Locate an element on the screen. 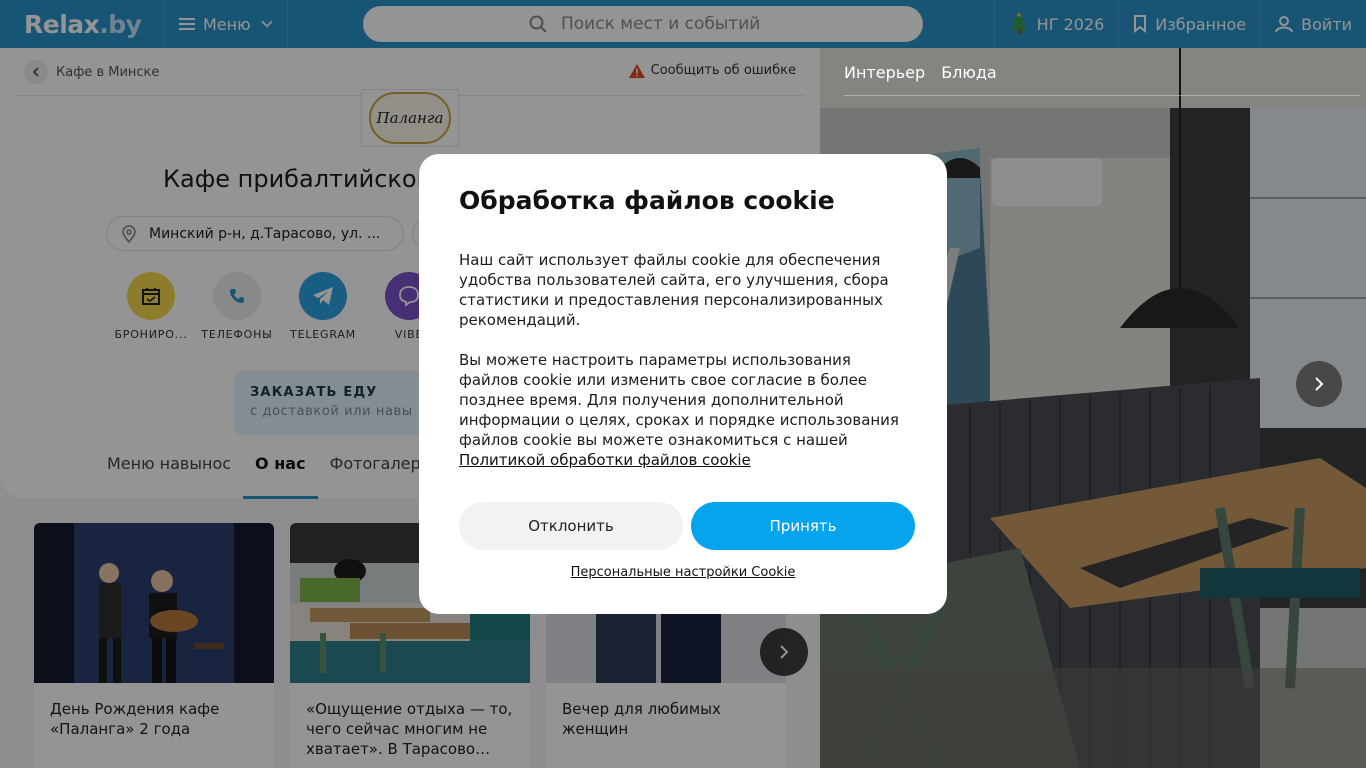 This screenshot has height=768, width=1366. decline-button: Отклонить is located at coordinates (571, 526).